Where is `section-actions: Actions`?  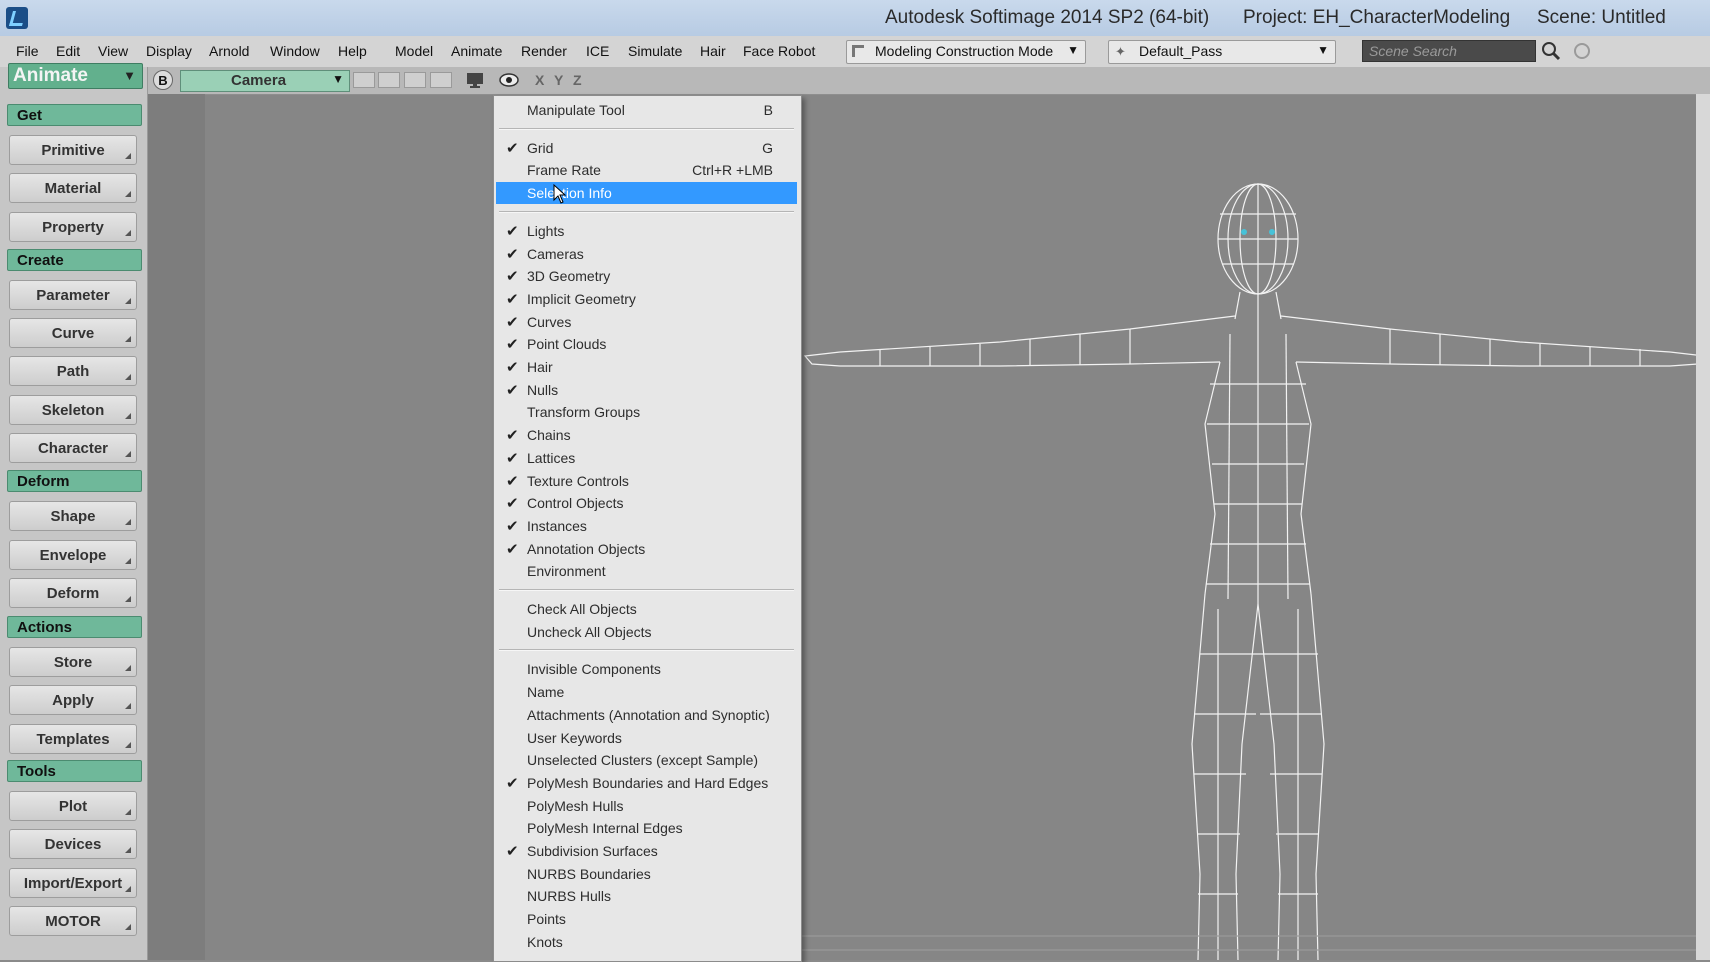
section-actions: Actions is located at coordinates (74, 627).